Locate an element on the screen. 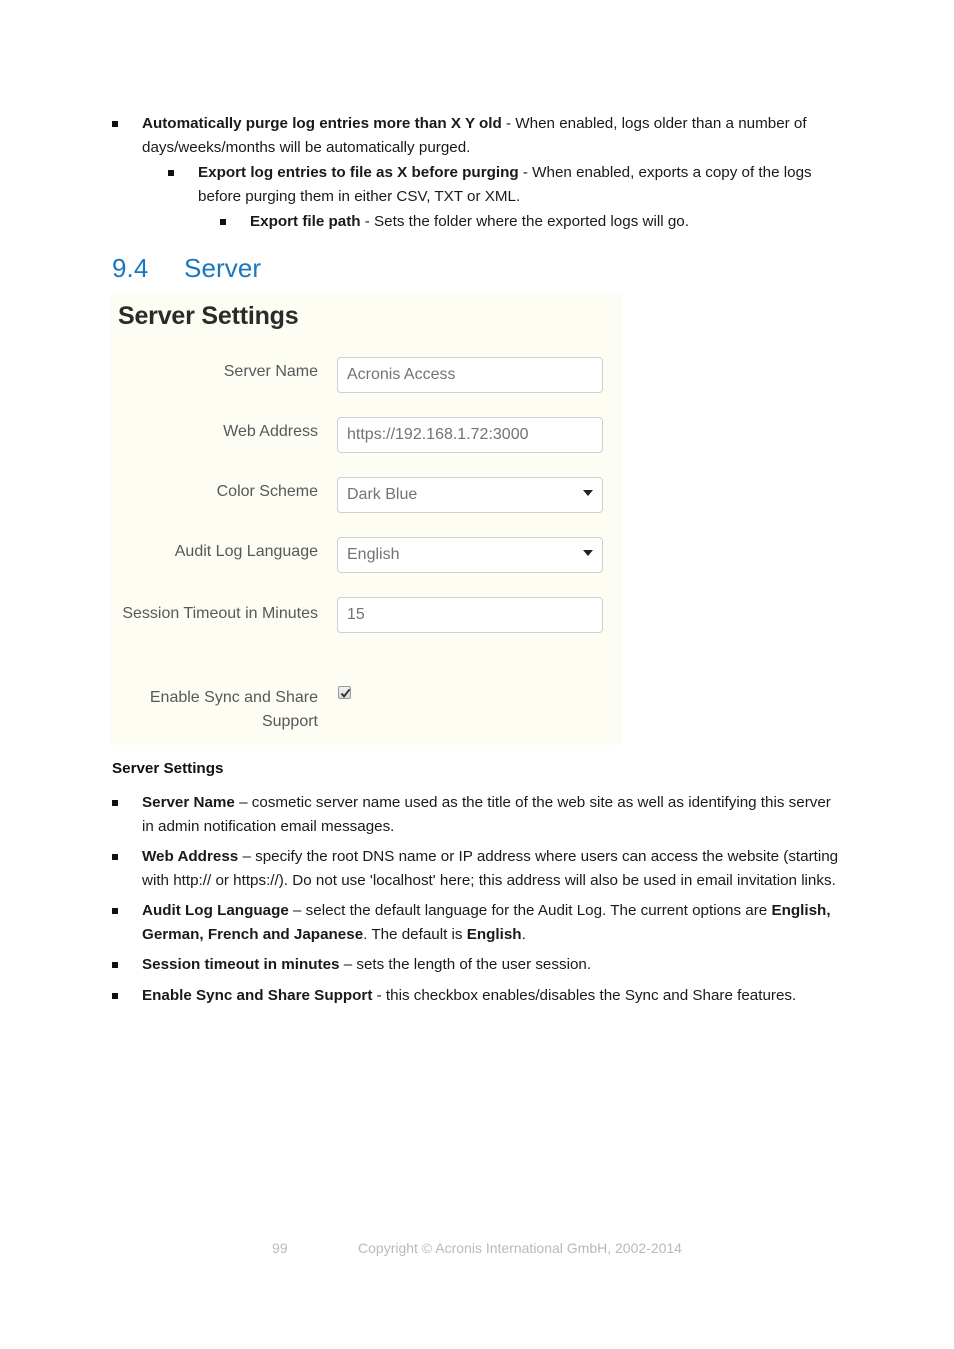  field-label: Web Address is located at coordinates (270, 431).